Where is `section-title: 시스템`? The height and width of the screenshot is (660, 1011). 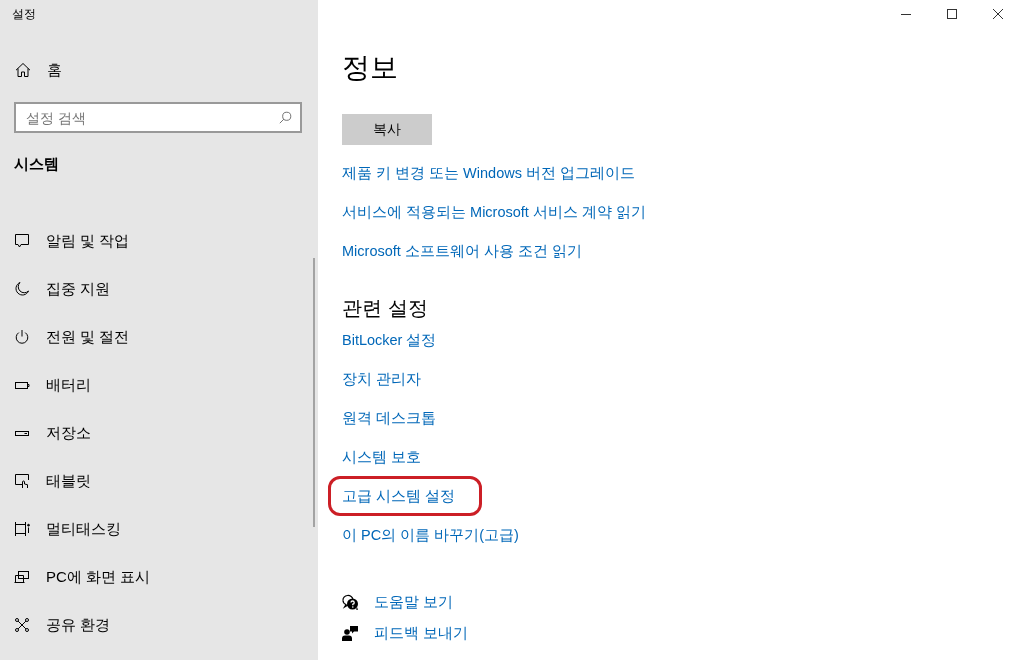 section-title: 시스템 is located at coordinates (36, 164).